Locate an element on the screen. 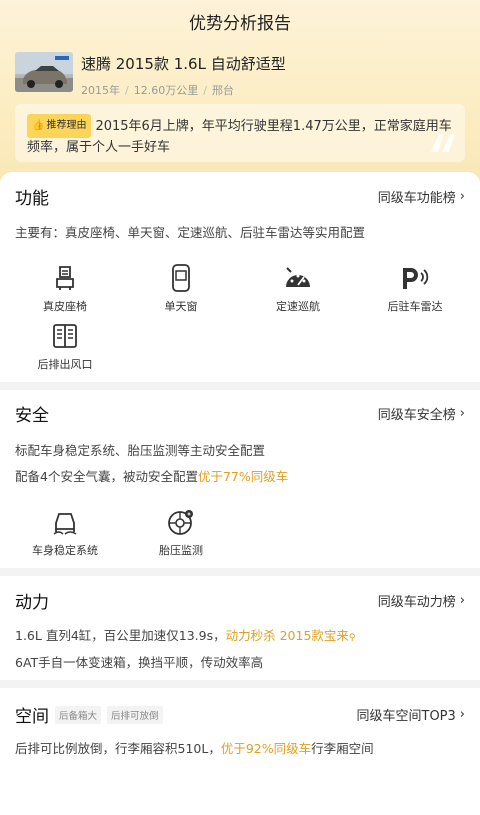 The image size is (480, 815). feature-label: 车身稳定系统 is located at coordinates (65, 550).